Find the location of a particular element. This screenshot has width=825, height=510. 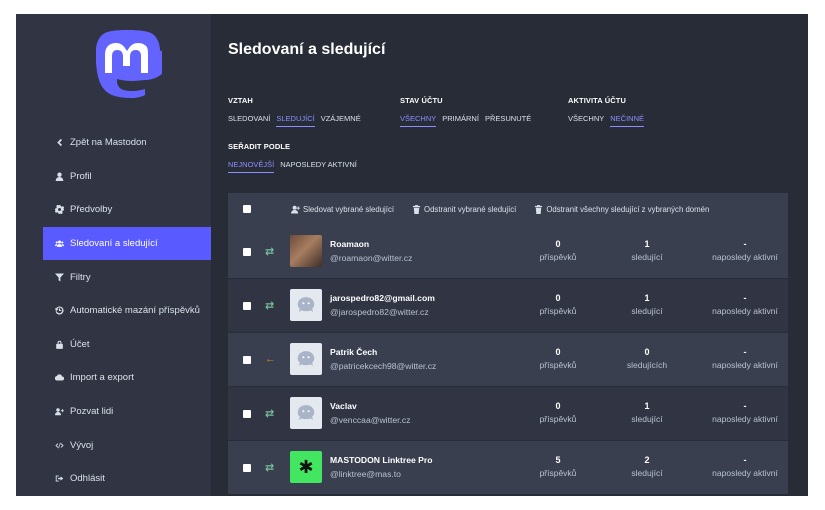

filter-option-relationship: VZÁJEMNÉ is located at coordinates (341, 120).